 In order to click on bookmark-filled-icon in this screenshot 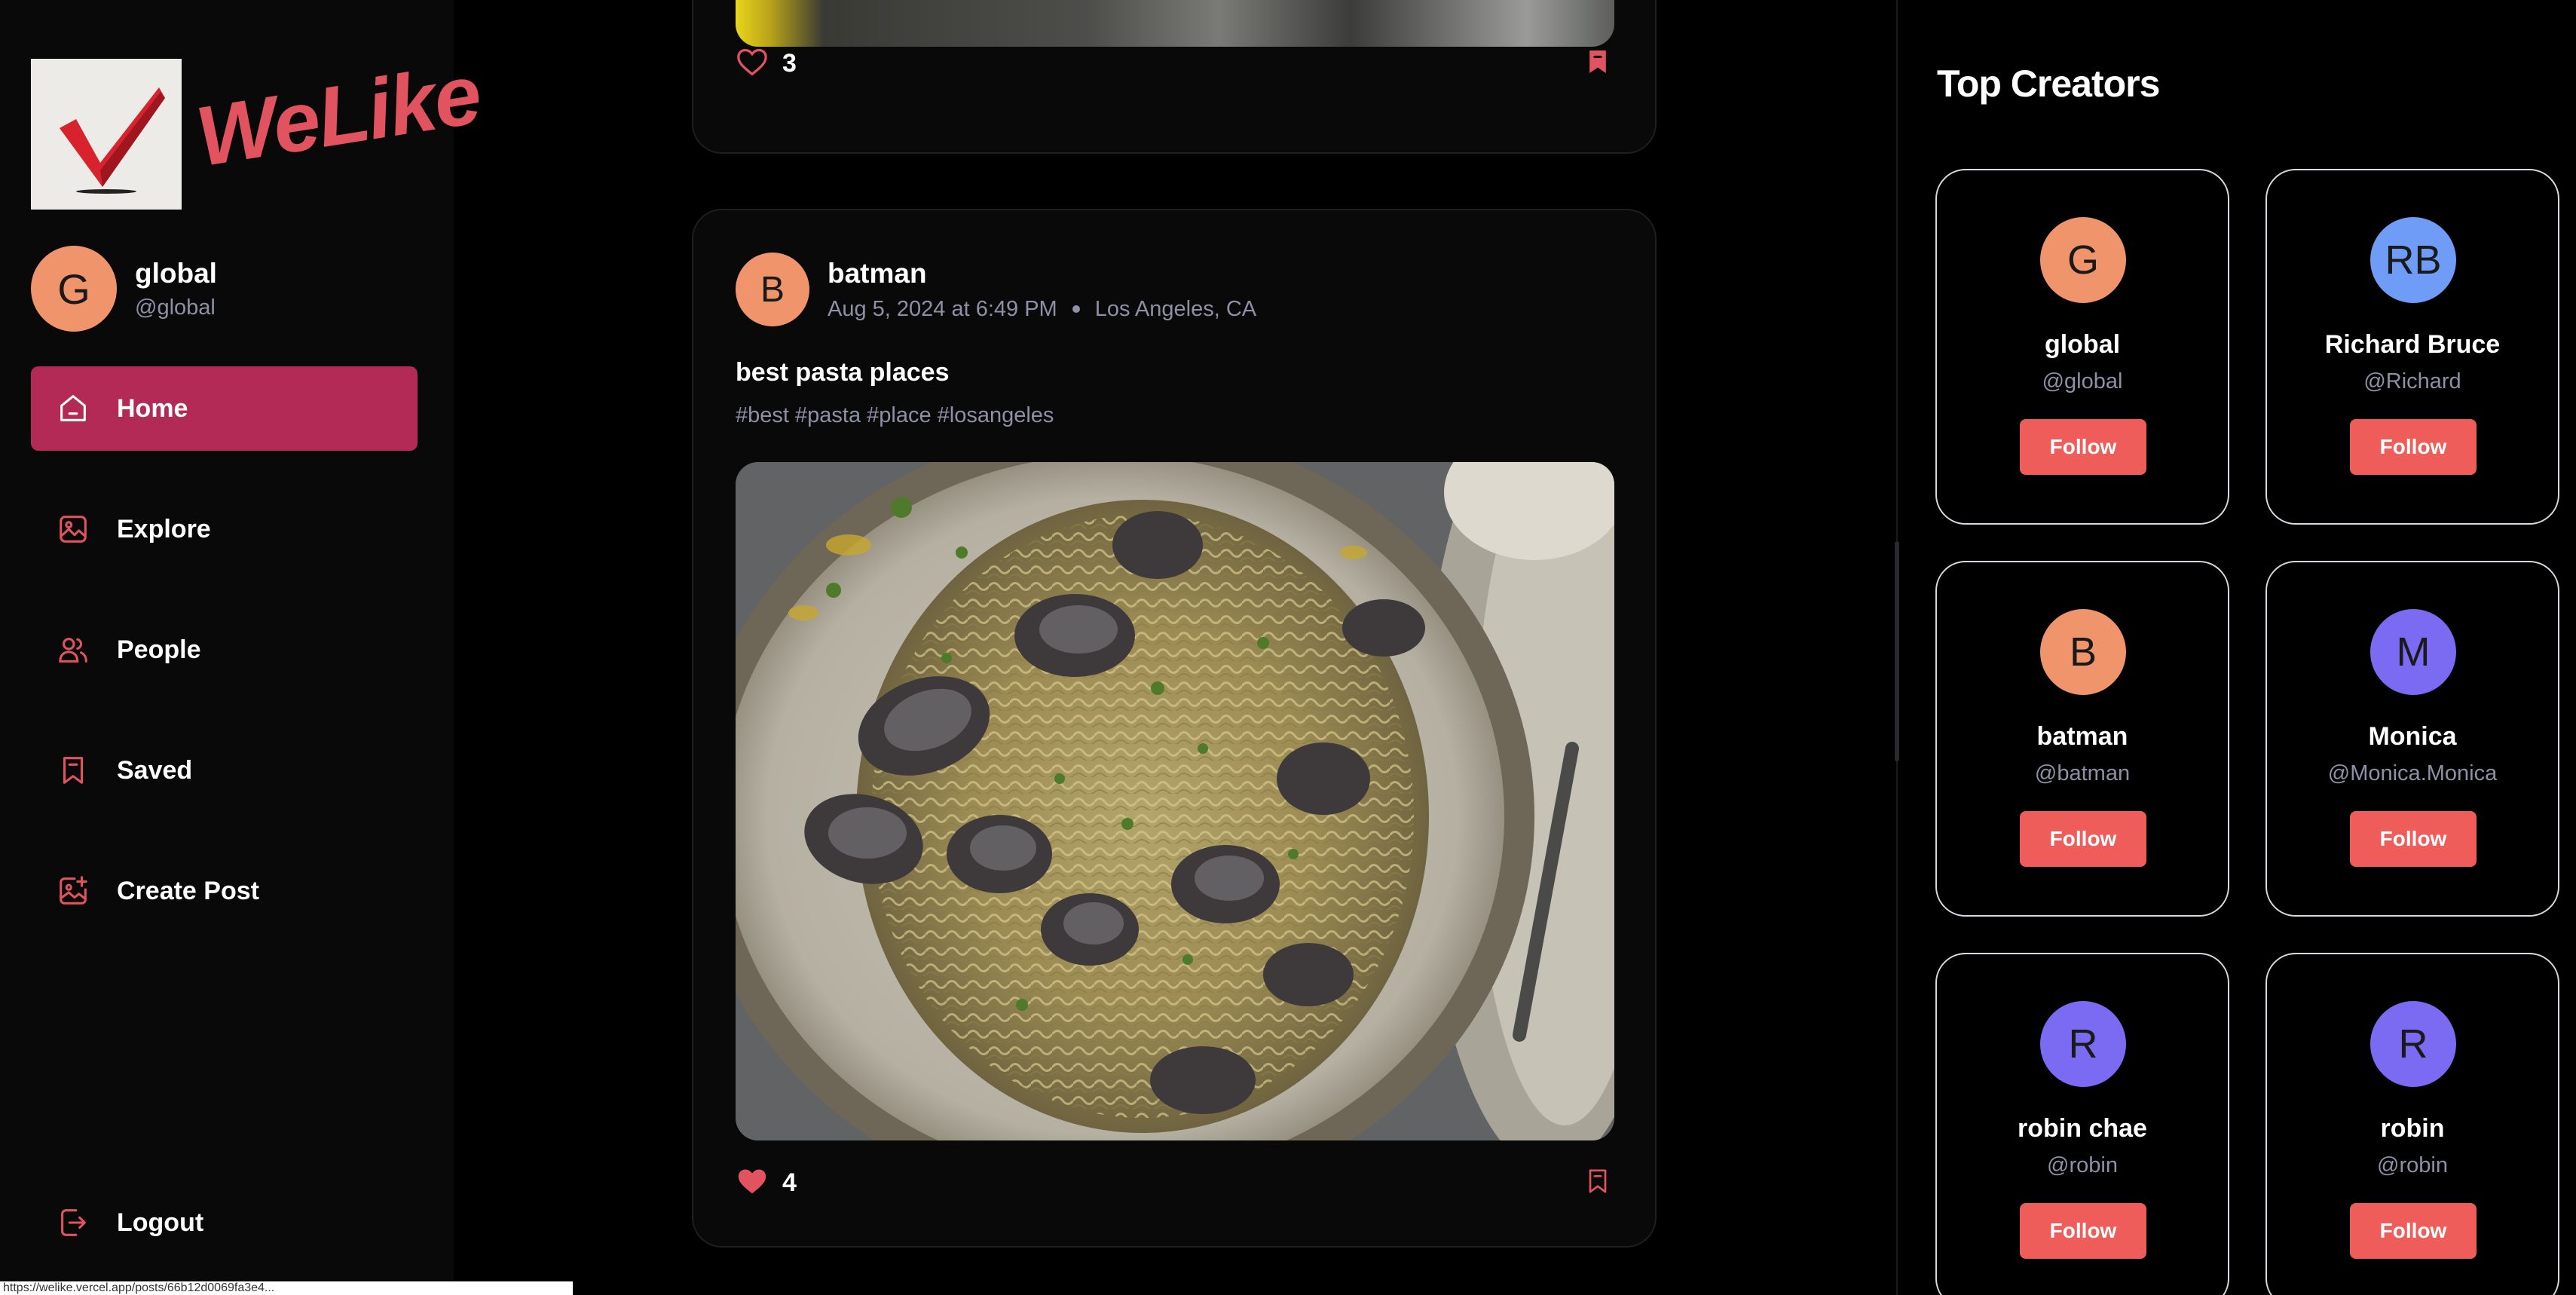, I will do `click(1598, 64)`.